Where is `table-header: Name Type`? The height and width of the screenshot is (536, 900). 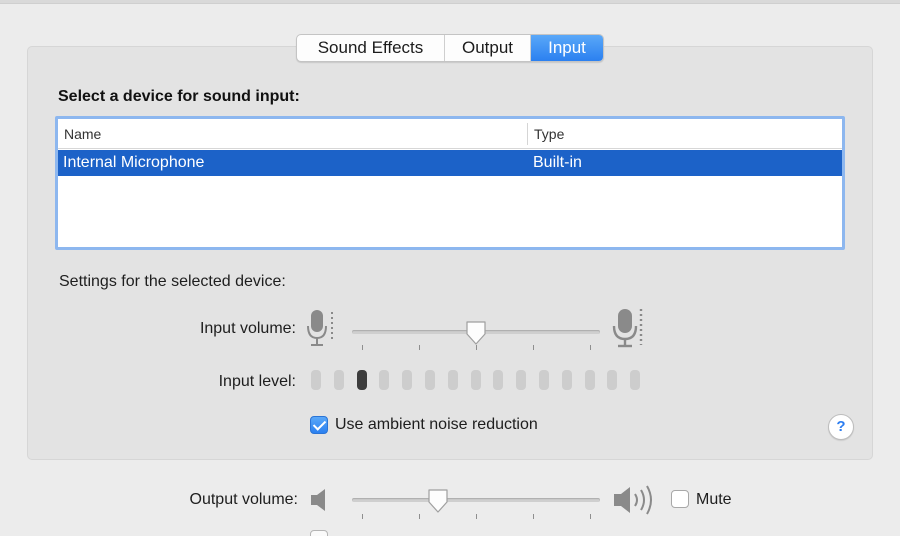 table-header: Name Type is located at coordinates (450, 134).